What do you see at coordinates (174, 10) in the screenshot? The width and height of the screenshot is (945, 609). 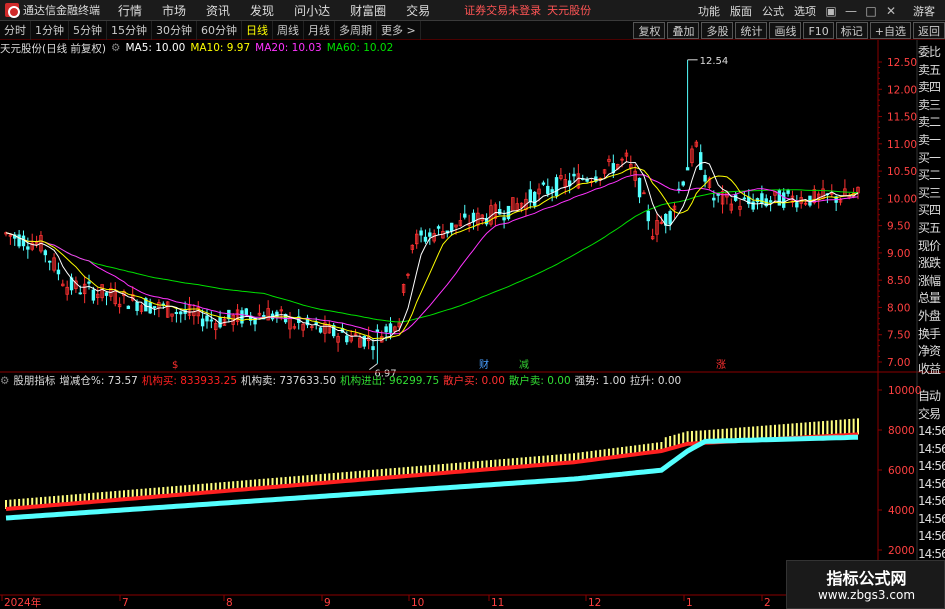 I see `menu-shichang: 市场` at bounding box center [174, 10].